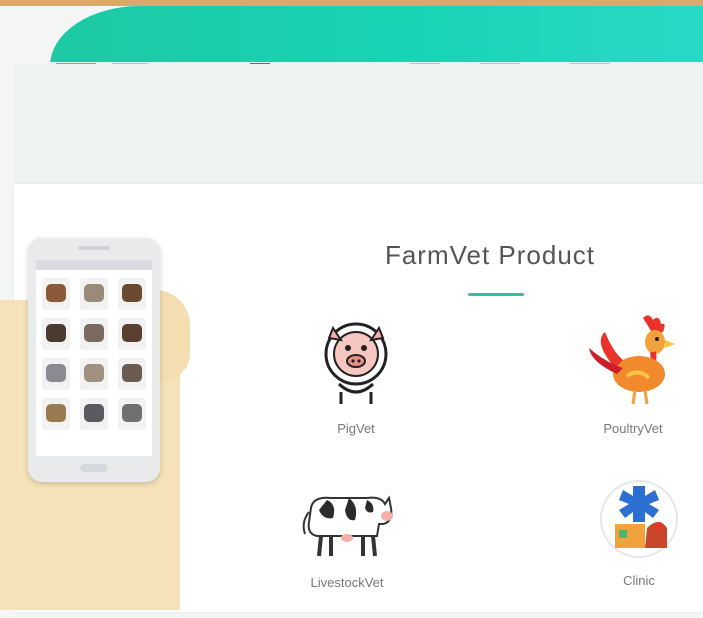  I want to click on cow-icon, so click(347, 526).